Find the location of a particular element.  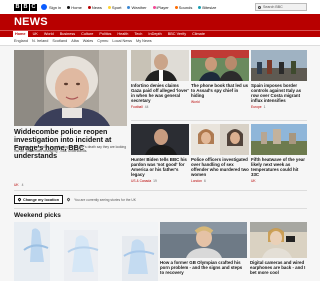

search-input: Search BBC is located at coordinates (281, 7).